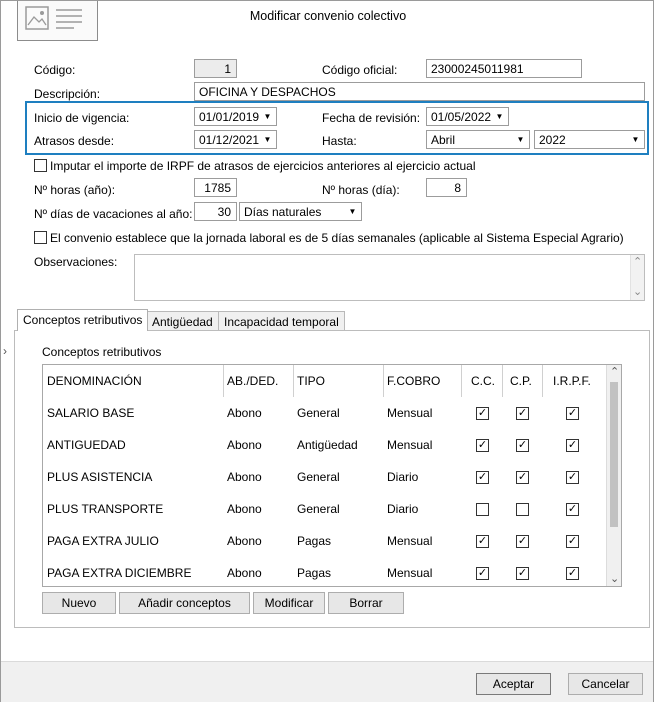 This screenshot has height=702, width=654. What do you see at coordinates (637, 277) in the screenshot?
I see `observaciones-scrollbar: ⌃ ⌄` at bounding box center [637, 277].